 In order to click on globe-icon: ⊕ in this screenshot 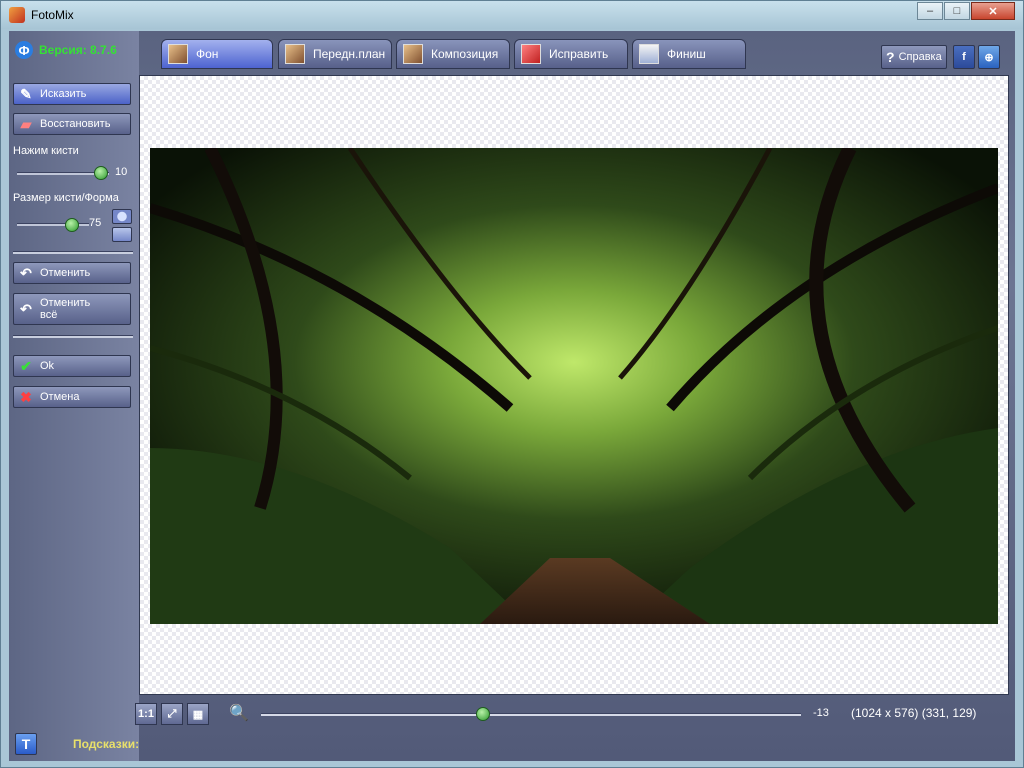, I will do `click(989, 57)`.